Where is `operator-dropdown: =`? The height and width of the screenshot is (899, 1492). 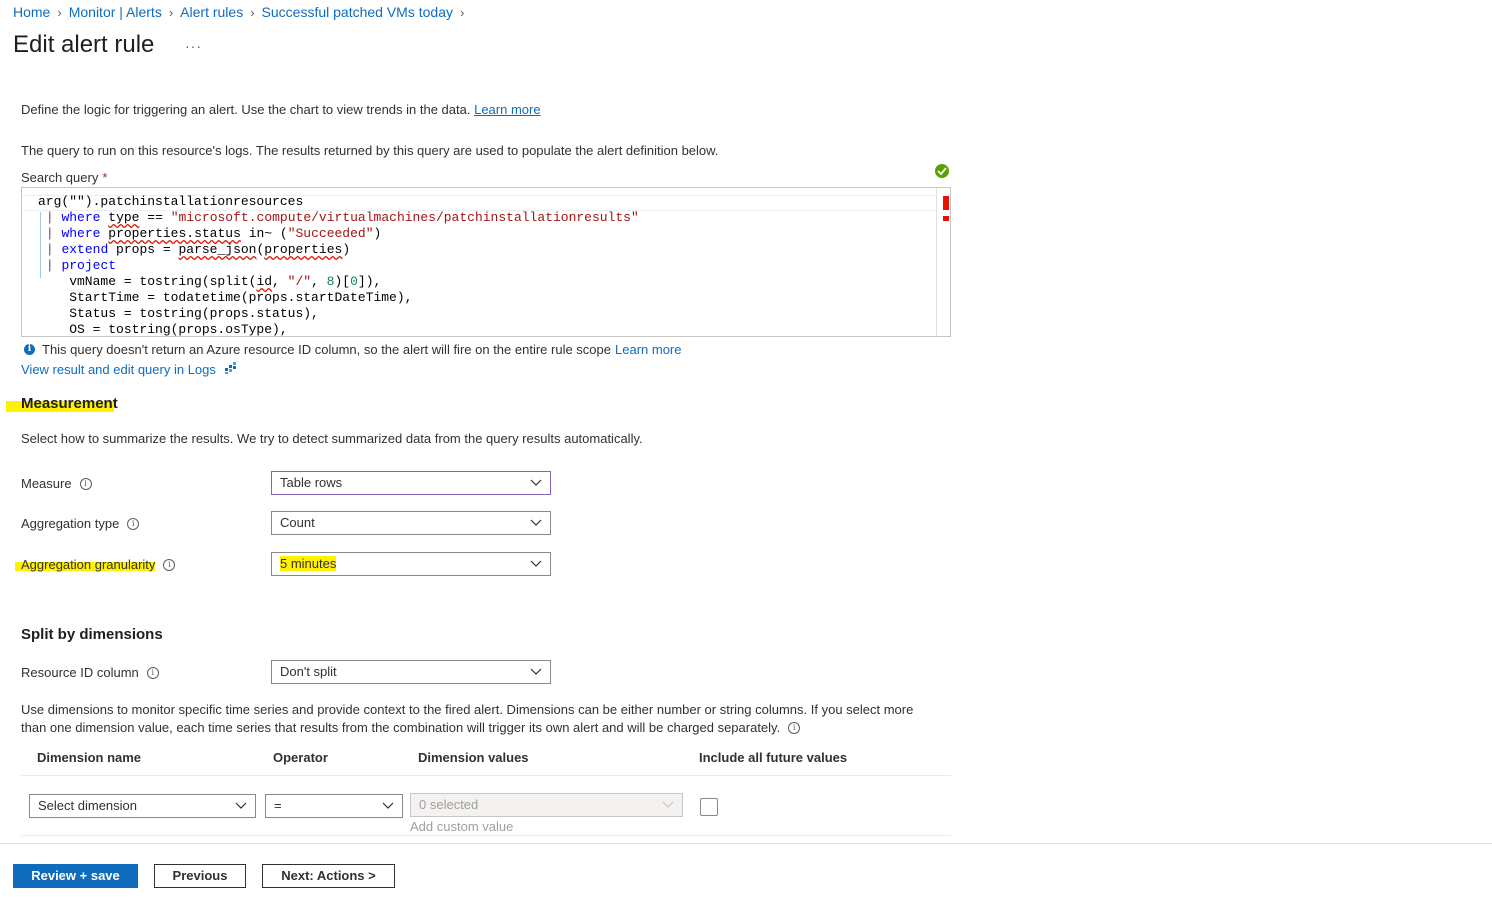 operator-dropdown: = is located at coordinates (334, 806).